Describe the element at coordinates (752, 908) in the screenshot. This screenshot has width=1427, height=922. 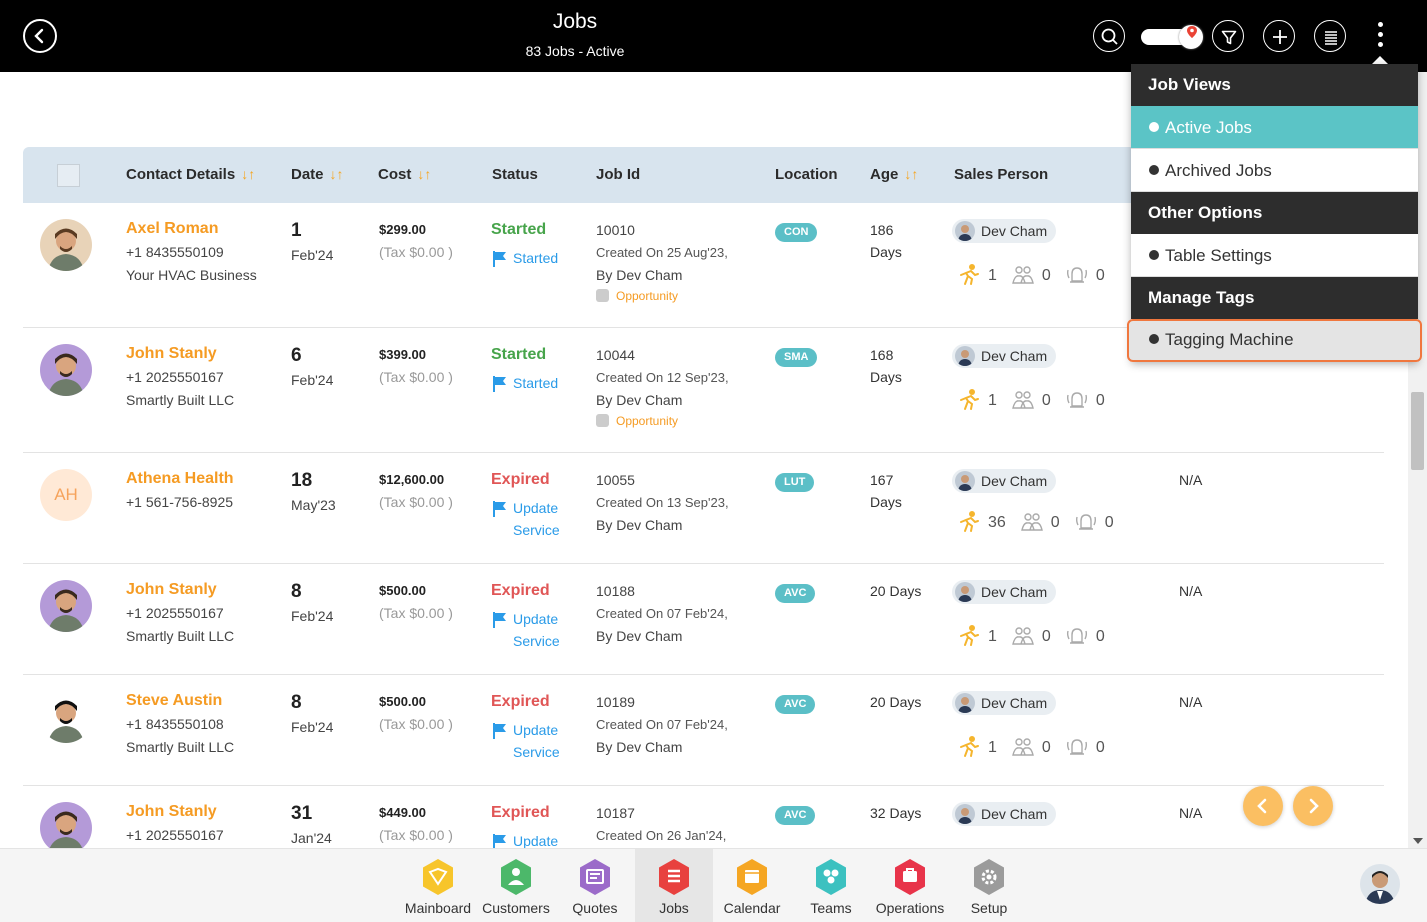
I see `nav-label: Calendar` at that location.